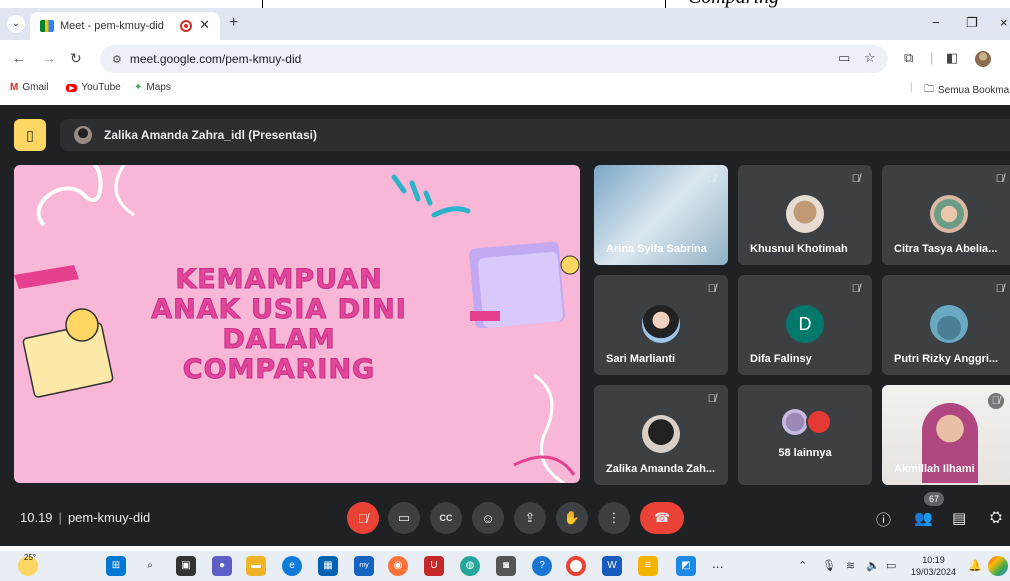 This screenshot has height=581, width=1010. Describe the element at coordinates (966, 90) in the screenshot. I see `all-bookmarks: 🗀 Semua Bookma` at that location.